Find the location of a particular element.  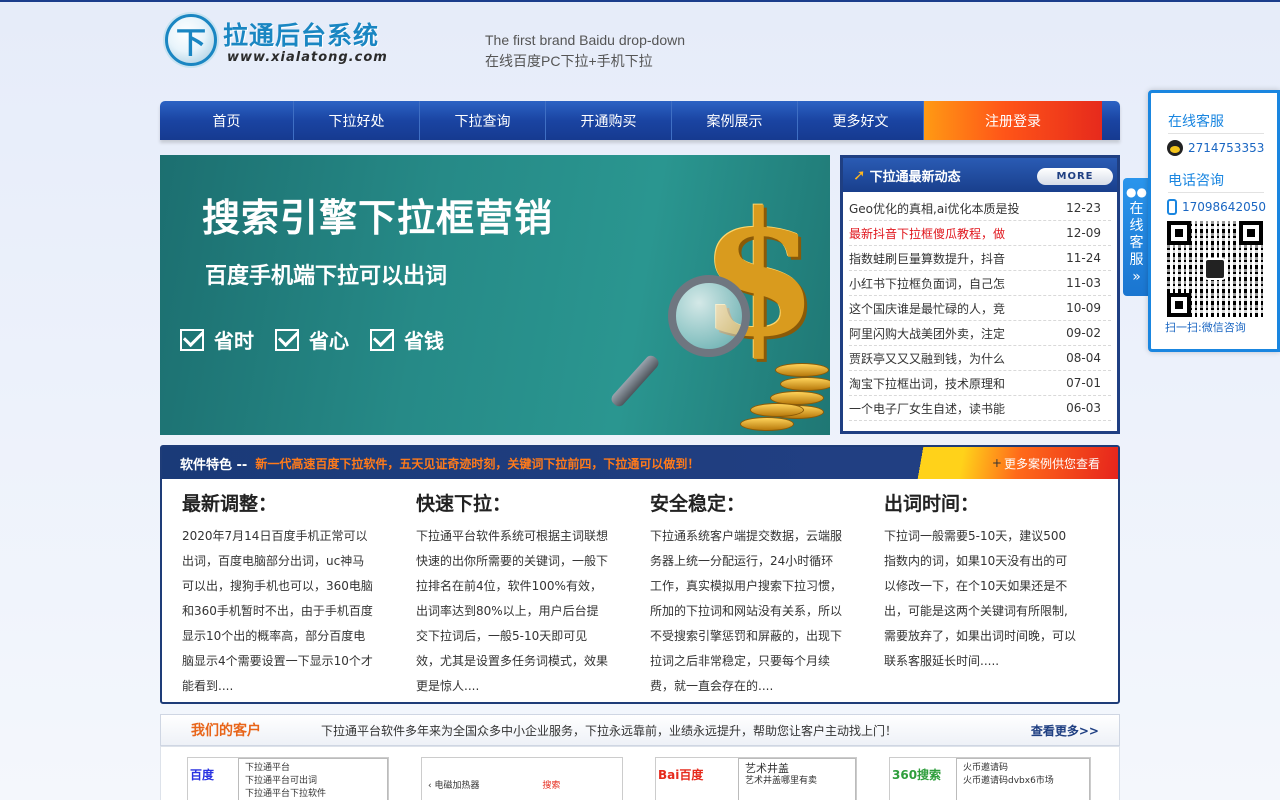

nav-cases: 案例展示 is located at coordinates (735, 120).